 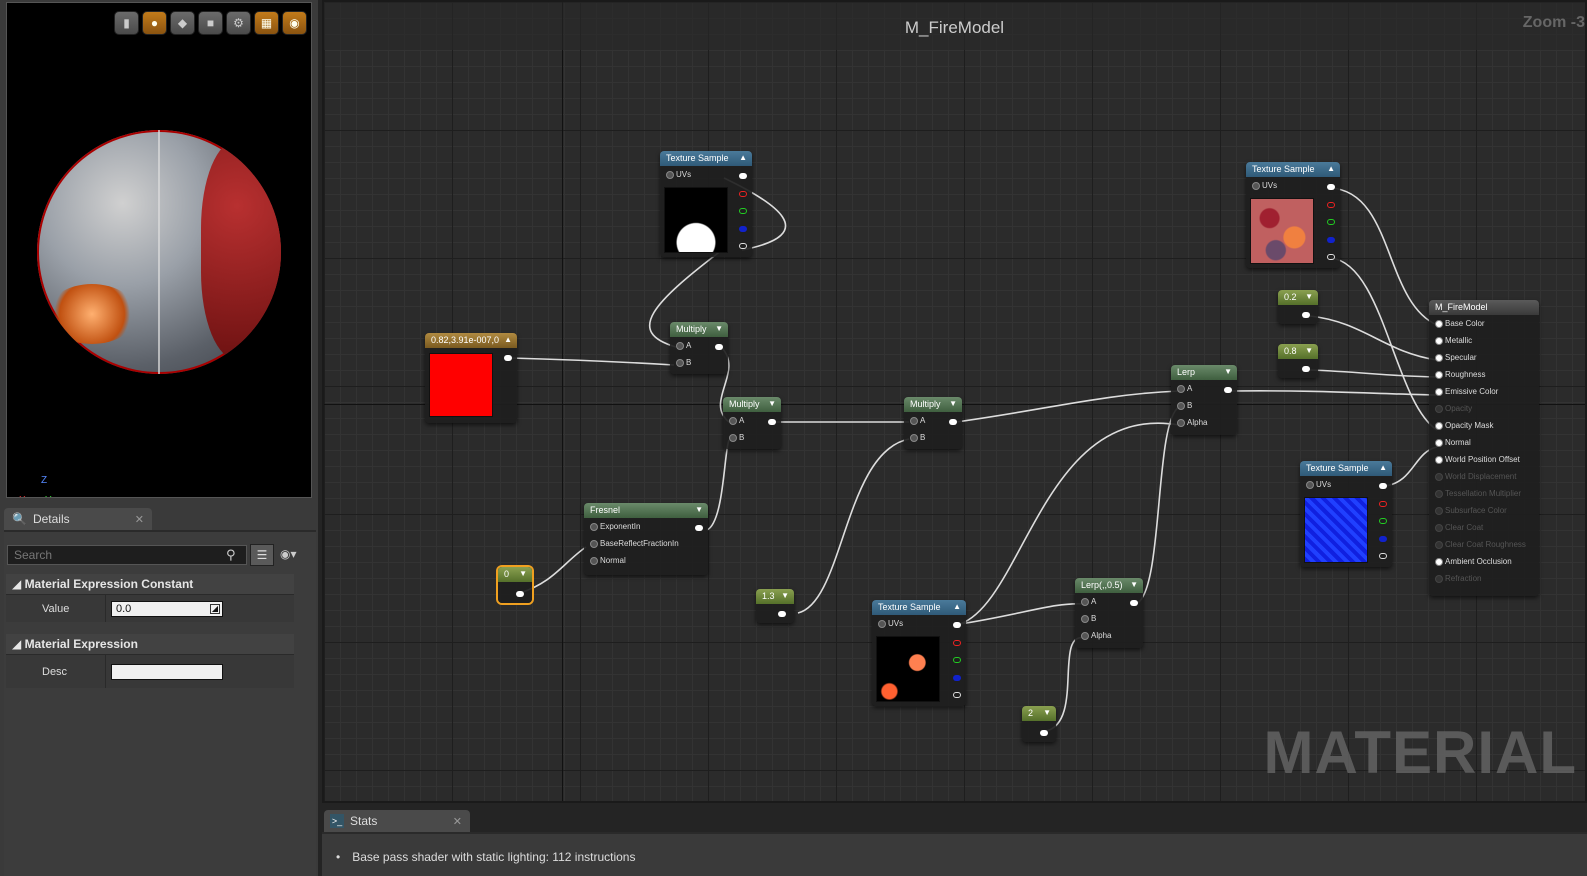 I want to click on node-lerp-2: Lerp(,,0.5) ▼ A B Alpha, so click(x=1109, y=613).